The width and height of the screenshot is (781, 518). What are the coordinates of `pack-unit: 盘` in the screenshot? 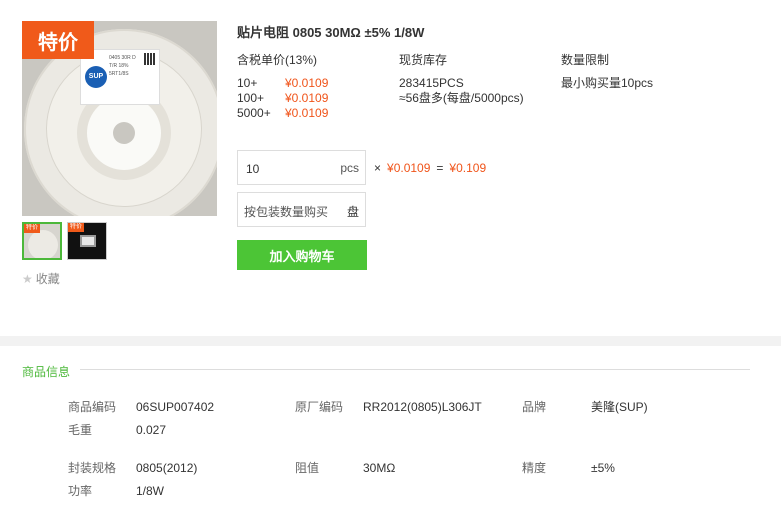 It's located at (352, 212).